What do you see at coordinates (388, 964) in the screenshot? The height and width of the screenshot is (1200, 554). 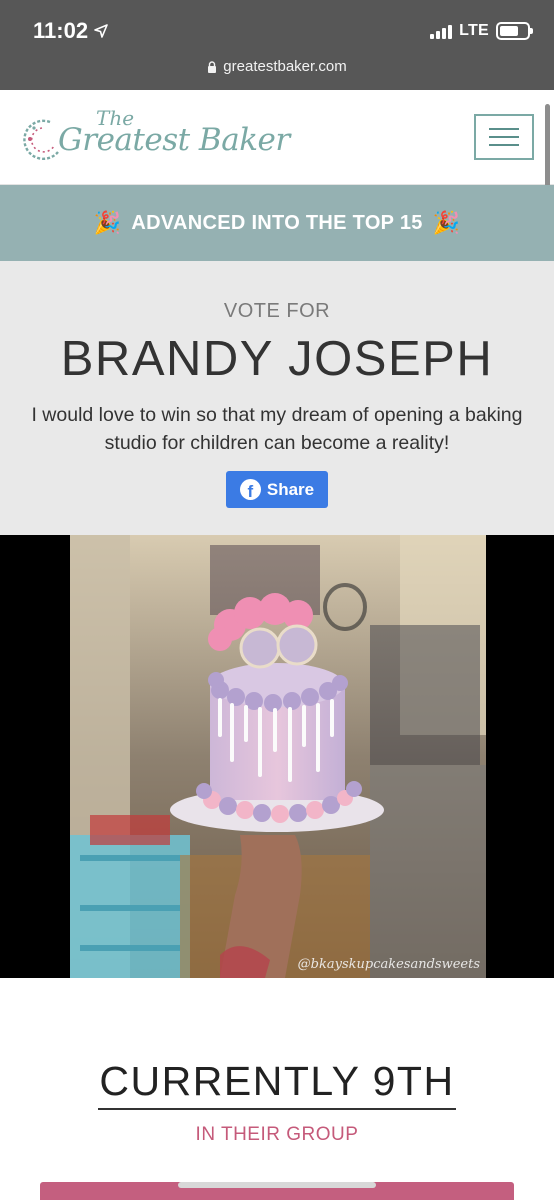 I see `photo-watermark: @bkayskupcakesandsweets` at bounding box center [388, 964].